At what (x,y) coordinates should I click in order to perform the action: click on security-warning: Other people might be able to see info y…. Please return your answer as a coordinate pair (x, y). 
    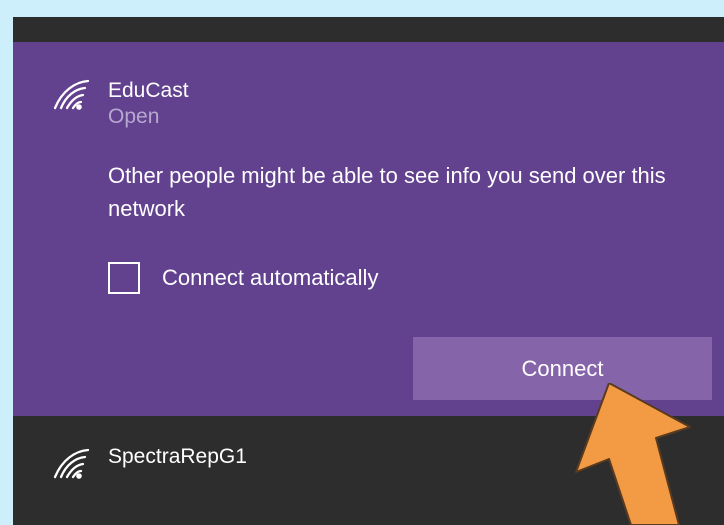
    Looking at the image, I should click on (387, 192).